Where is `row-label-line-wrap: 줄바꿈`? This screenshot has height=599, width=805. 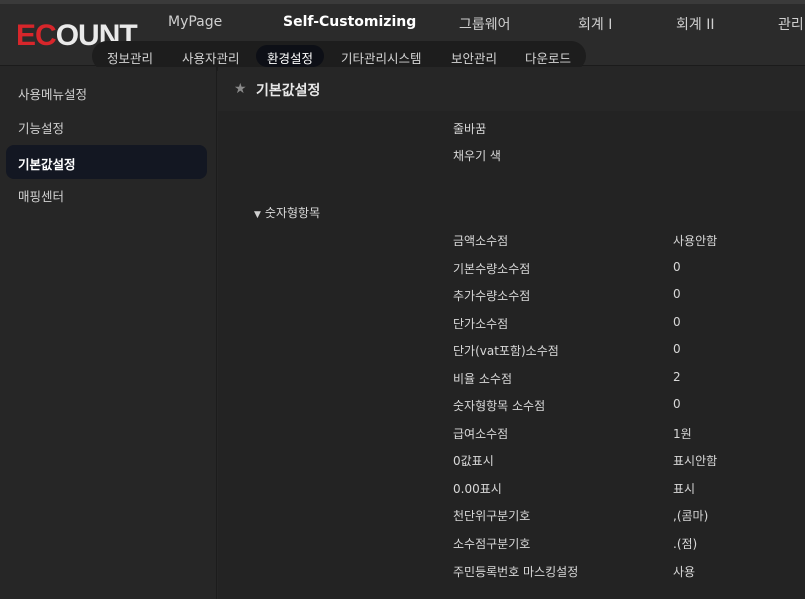 row-label-line-wrap: 줄바꿈 is located at coordinates (469, 128).